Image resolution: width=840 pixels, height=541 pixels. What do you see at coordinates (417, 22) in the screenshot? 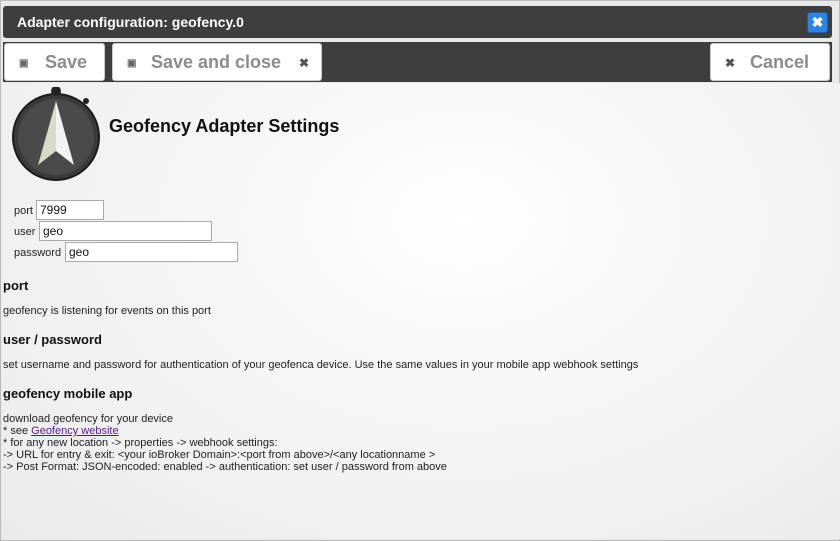
I see `dialog-titlebar: Adapter configuration: geofency.0 ✖` at bounding box center [417, 22].